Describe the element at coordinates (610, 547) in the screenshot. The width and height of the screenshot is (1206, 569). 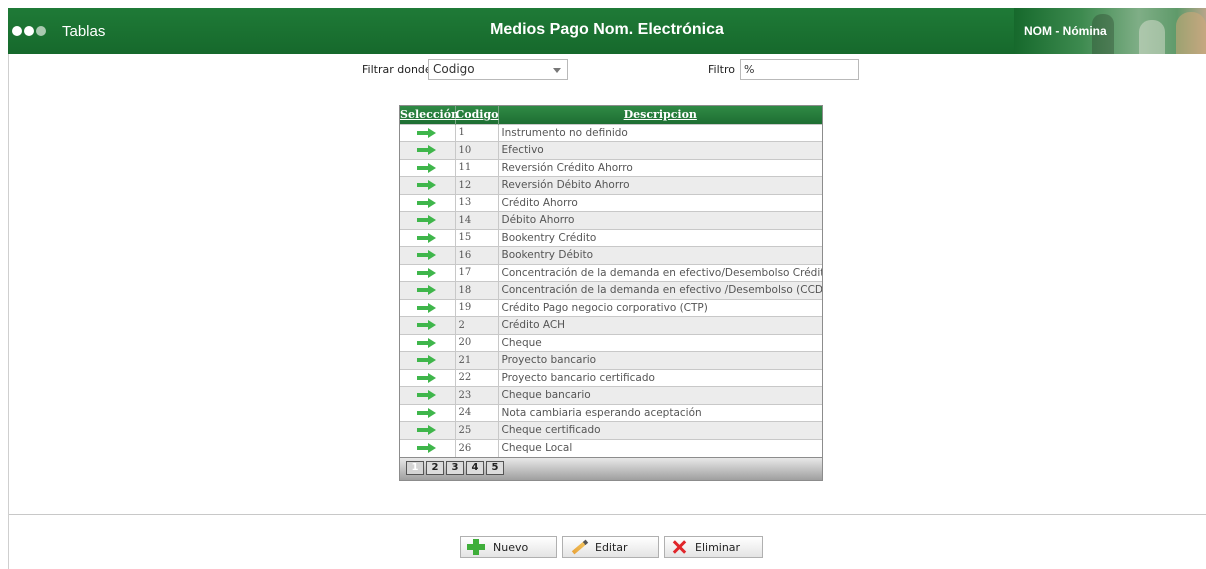
I see `edit-button: Editar` at that location.